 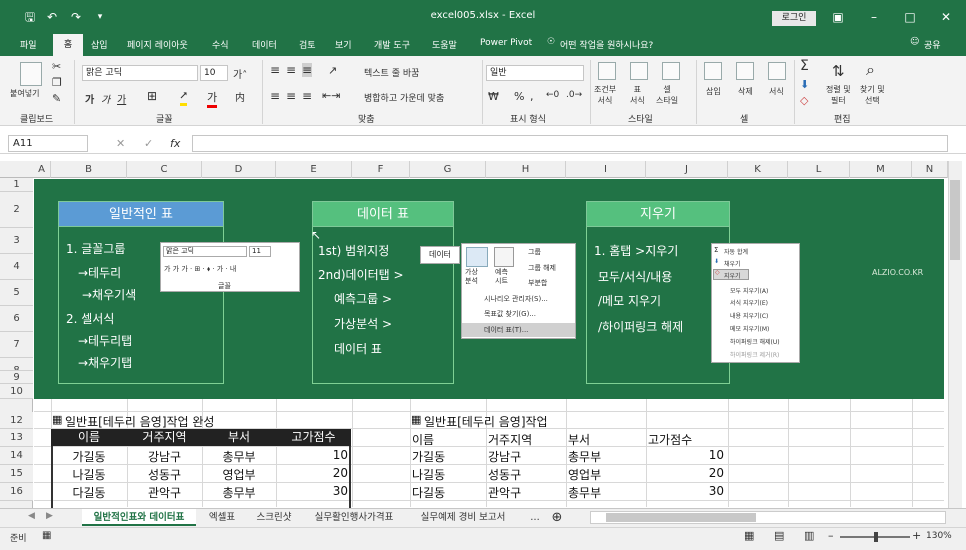 What do you see at coordinates (404, 97) in the screenshot?
I see `merge-center-button: 병합하고 가운데 맞춤` at bounding box center [404, 97].